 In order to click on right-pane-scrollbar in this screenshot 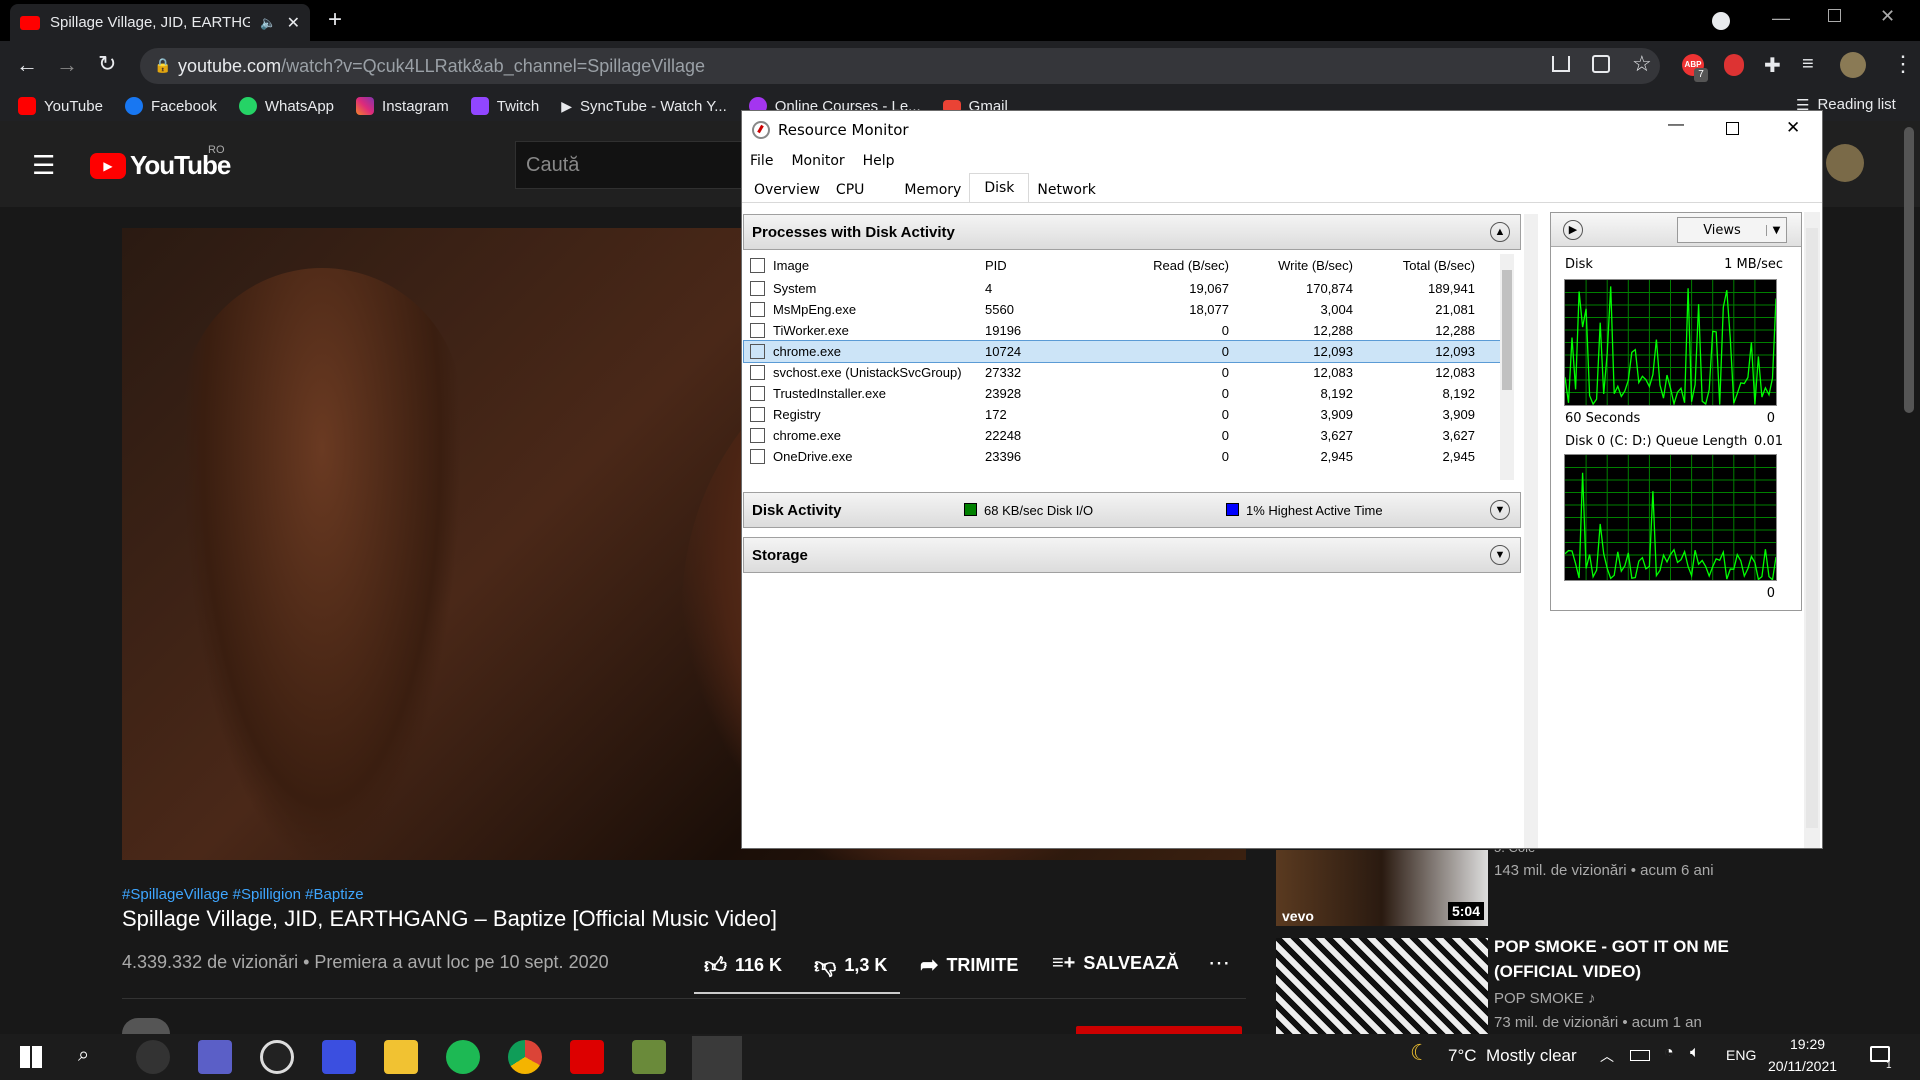, I will do `click(1812, 530)`.